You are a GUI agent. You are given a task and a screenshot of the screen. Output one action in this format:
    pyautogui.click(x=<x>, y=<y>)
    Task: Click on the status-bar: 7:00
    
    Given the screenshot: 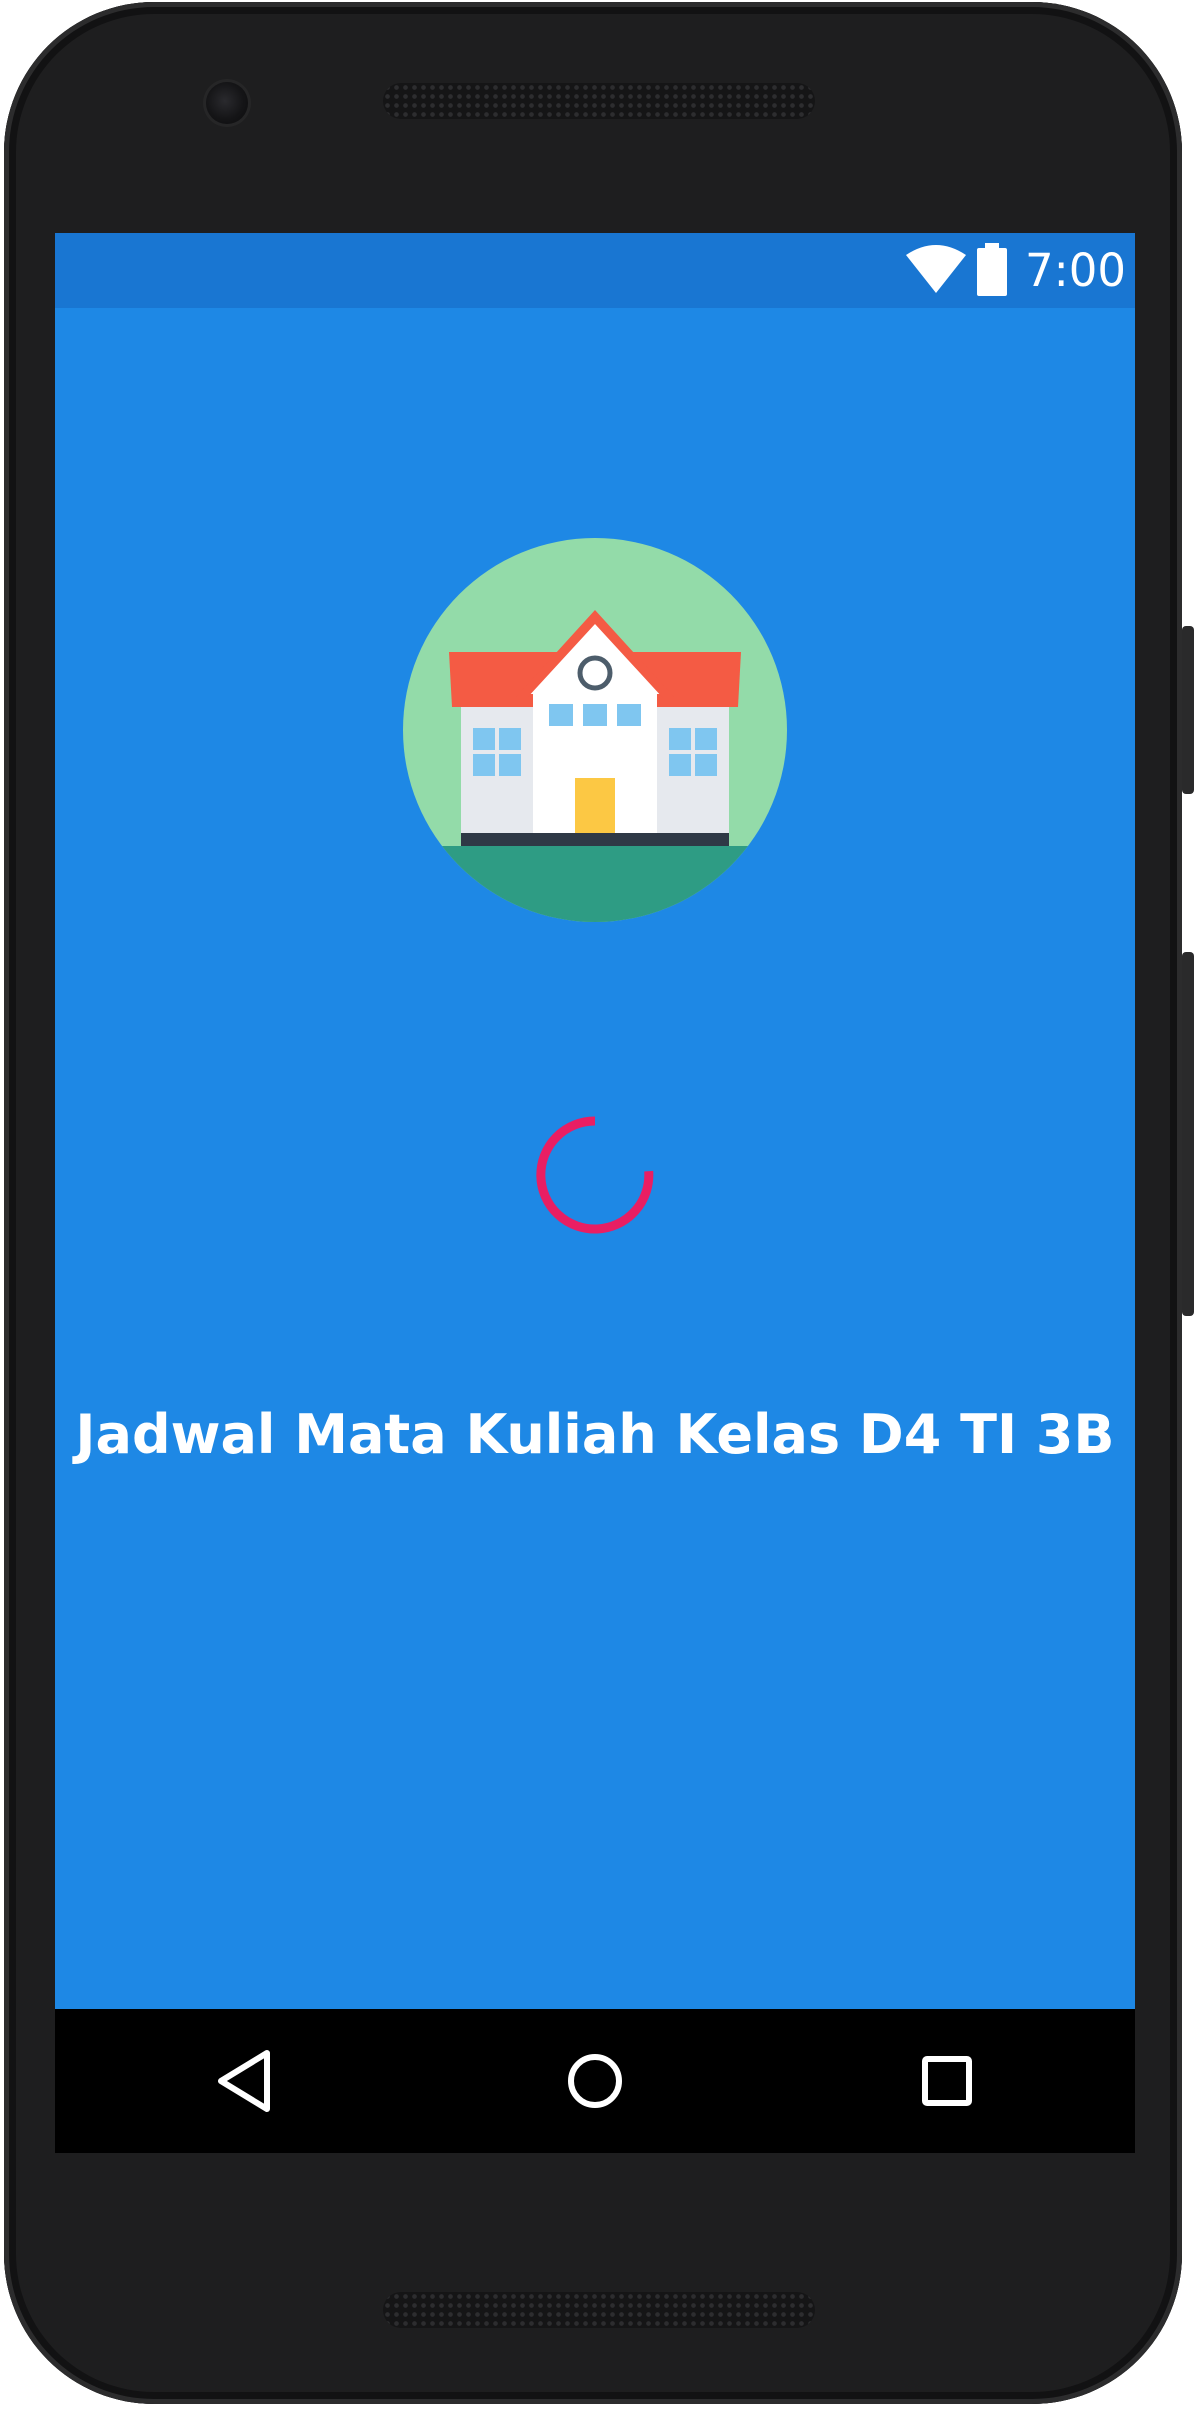 What is the action you would take?
    pyautogui.click(x=595, y=270)
    